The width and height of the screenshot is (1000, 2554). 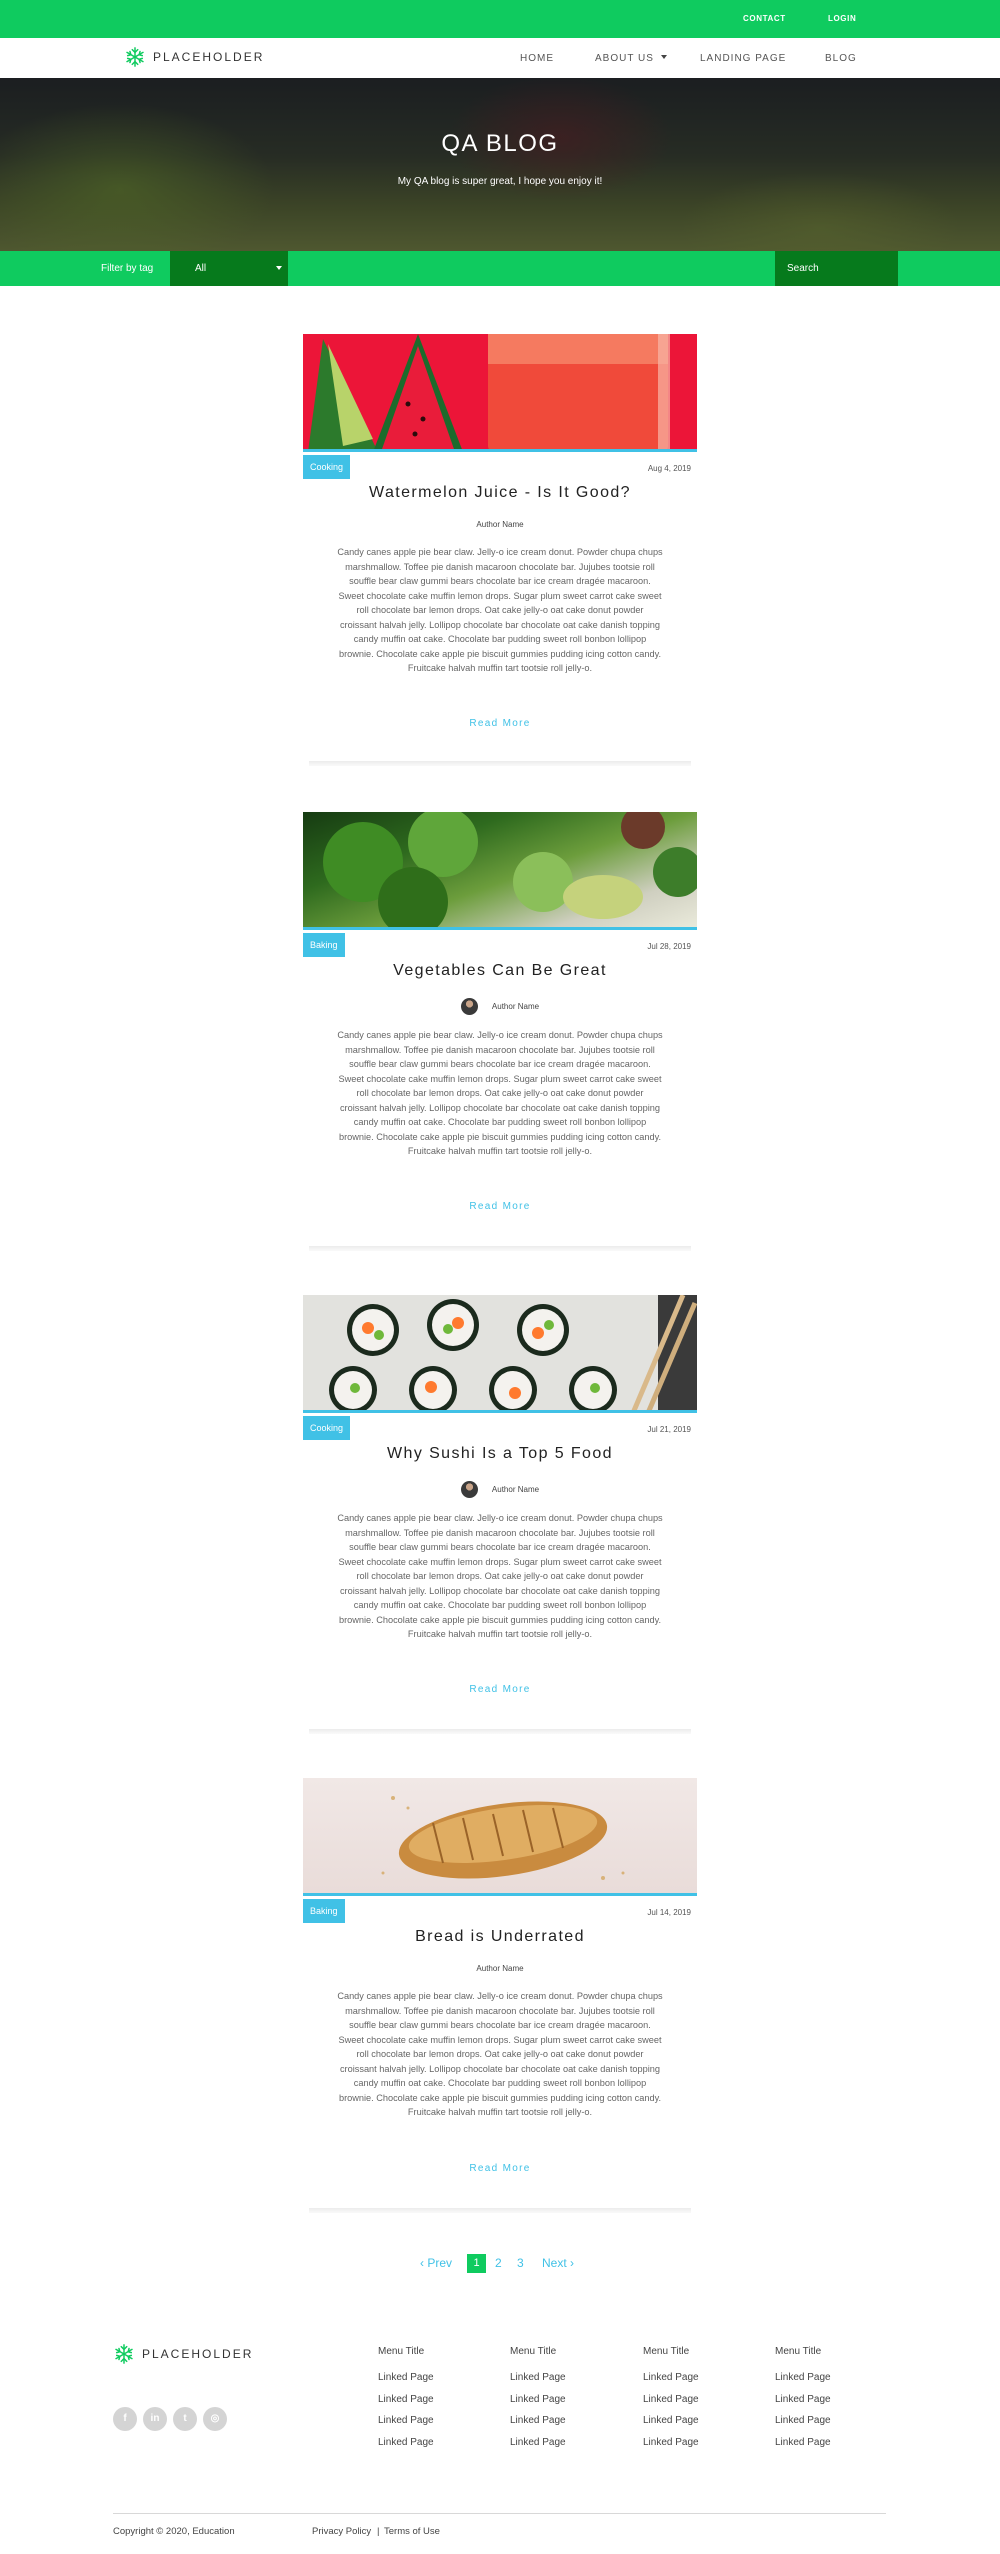 I want to click on nav-about-us-label: ABOUT US, so click(x=624, y=58).